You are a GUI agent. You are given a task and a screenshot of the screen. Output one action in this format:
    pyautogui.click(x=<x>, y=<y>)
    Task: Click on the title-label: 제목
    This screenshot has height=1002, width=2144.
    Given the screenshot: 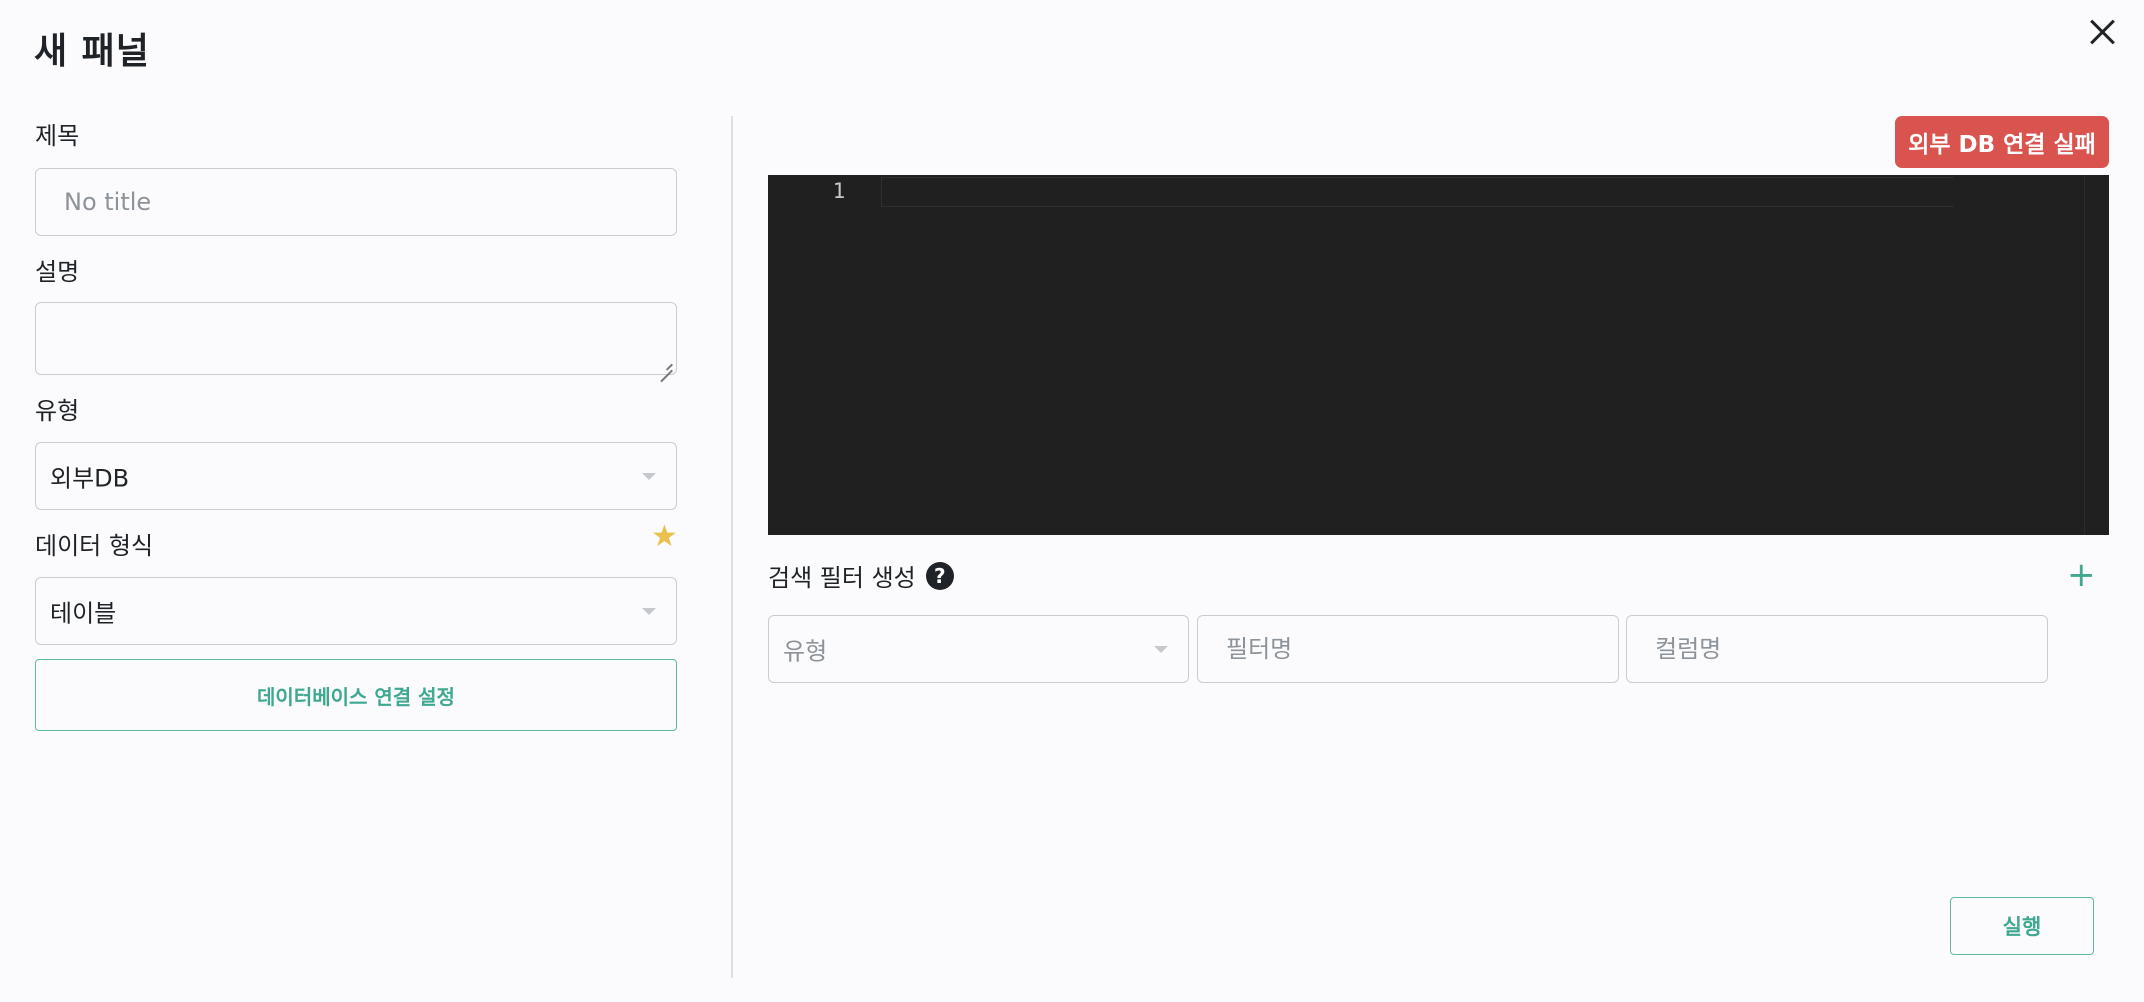 What is the action you would take?
    pyautogui.click(x=57, y=136)
    